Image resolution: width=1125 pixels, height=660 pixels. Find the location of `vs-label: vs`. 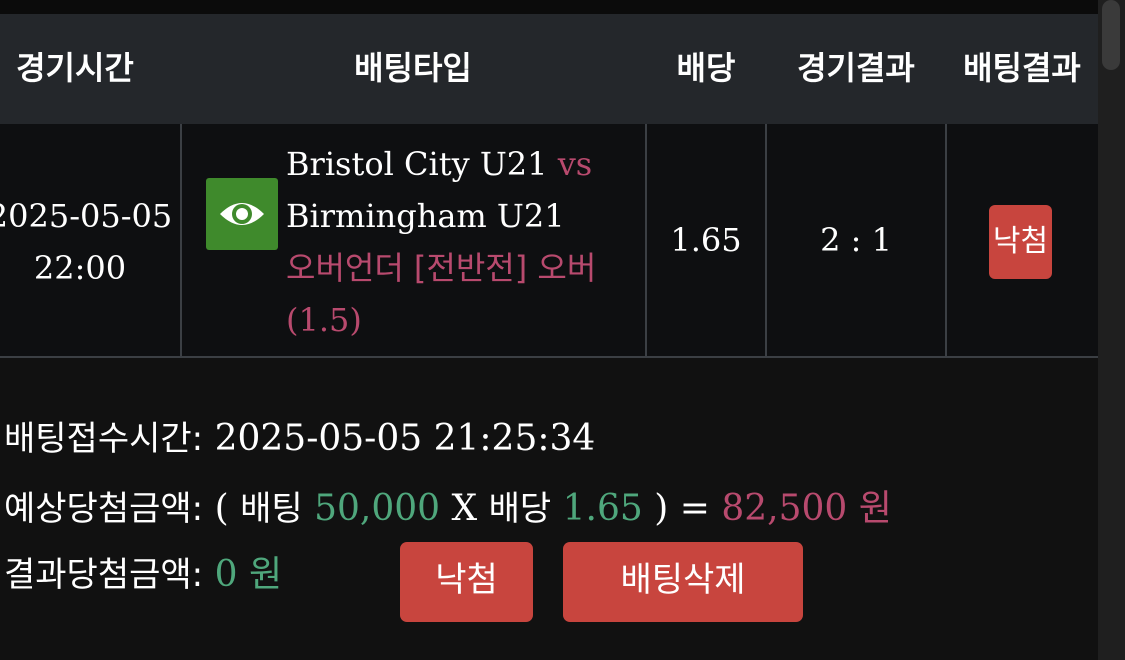

vs-label: vs is located at coordinates (575, 164).